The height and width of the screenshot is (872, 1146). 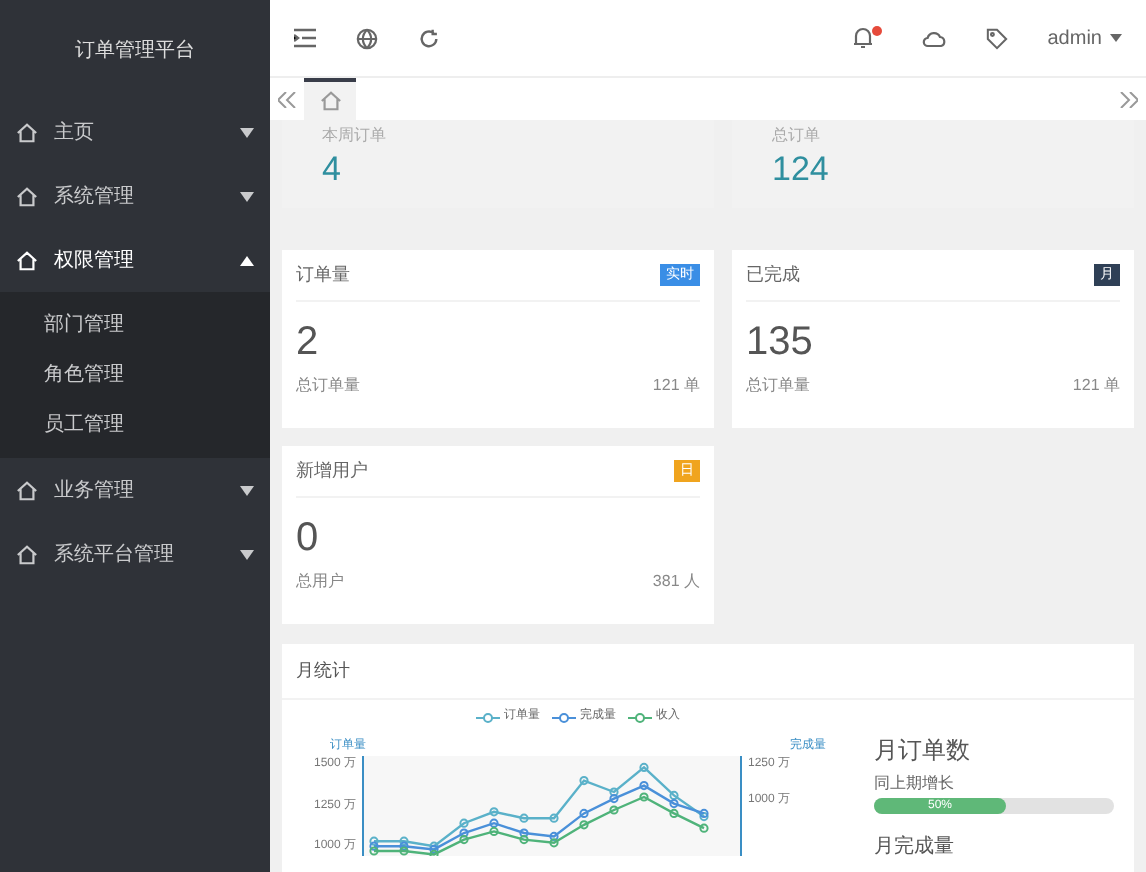 I want to click on stat-title: 月完成量, so click(x=915, y=847).